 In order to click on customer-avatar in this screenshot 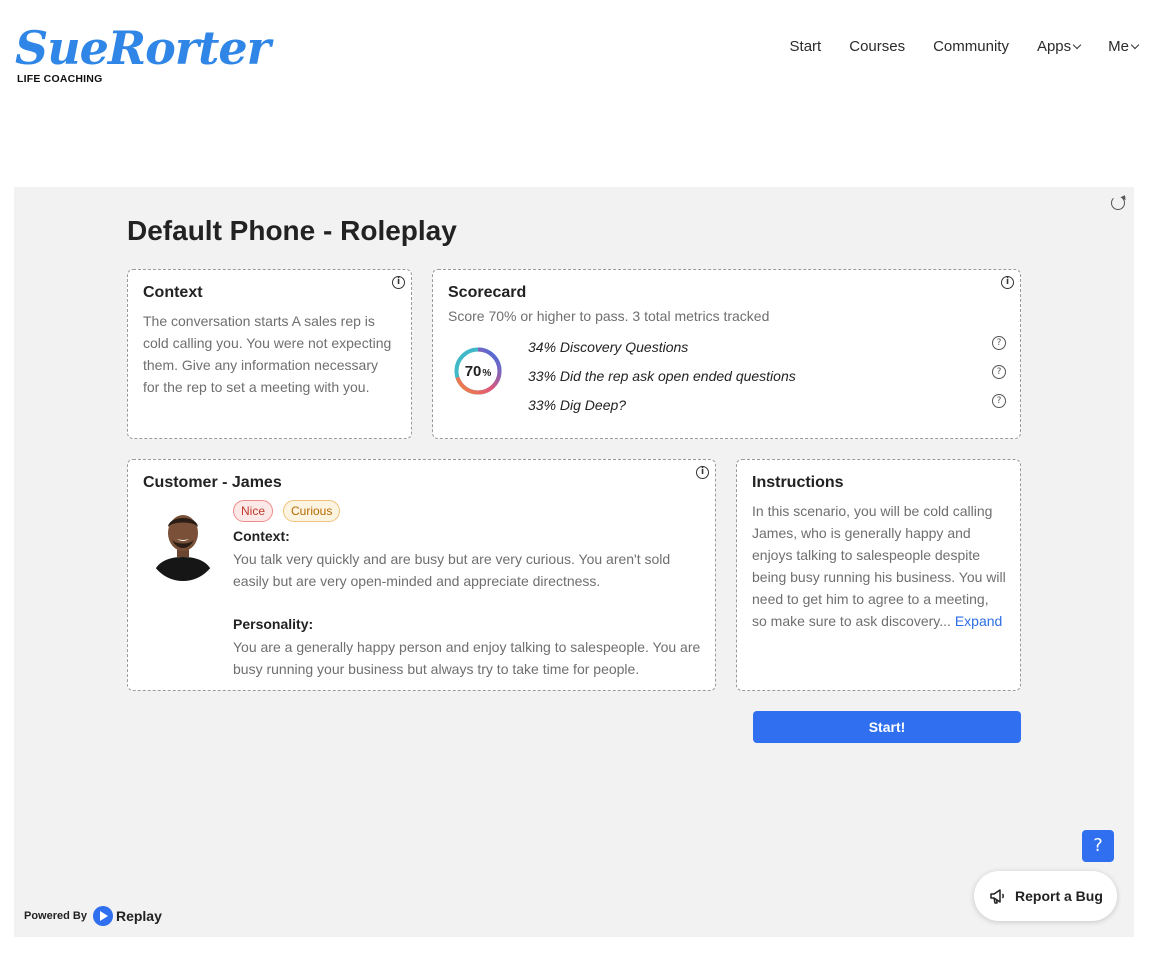, I will do `click(183, 543)`.